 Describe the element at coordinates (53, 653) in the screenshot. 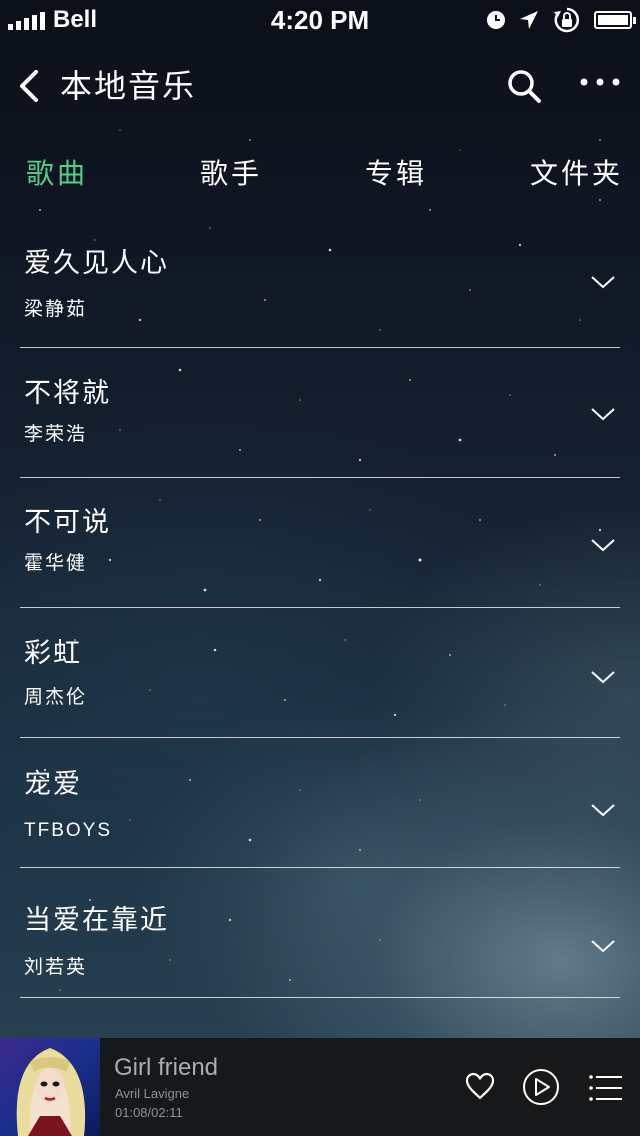

I see `song-title: 彩虹` at that location.